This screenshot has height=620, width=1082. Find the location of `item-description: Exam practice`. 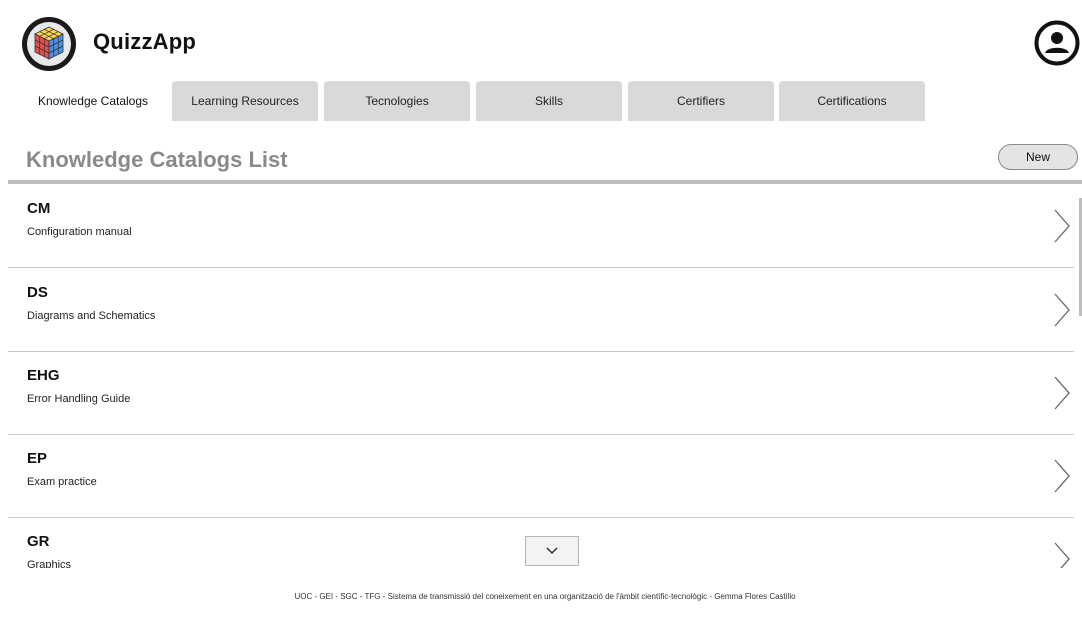

item-description: Exam practice is located at coordinates (62, 482).